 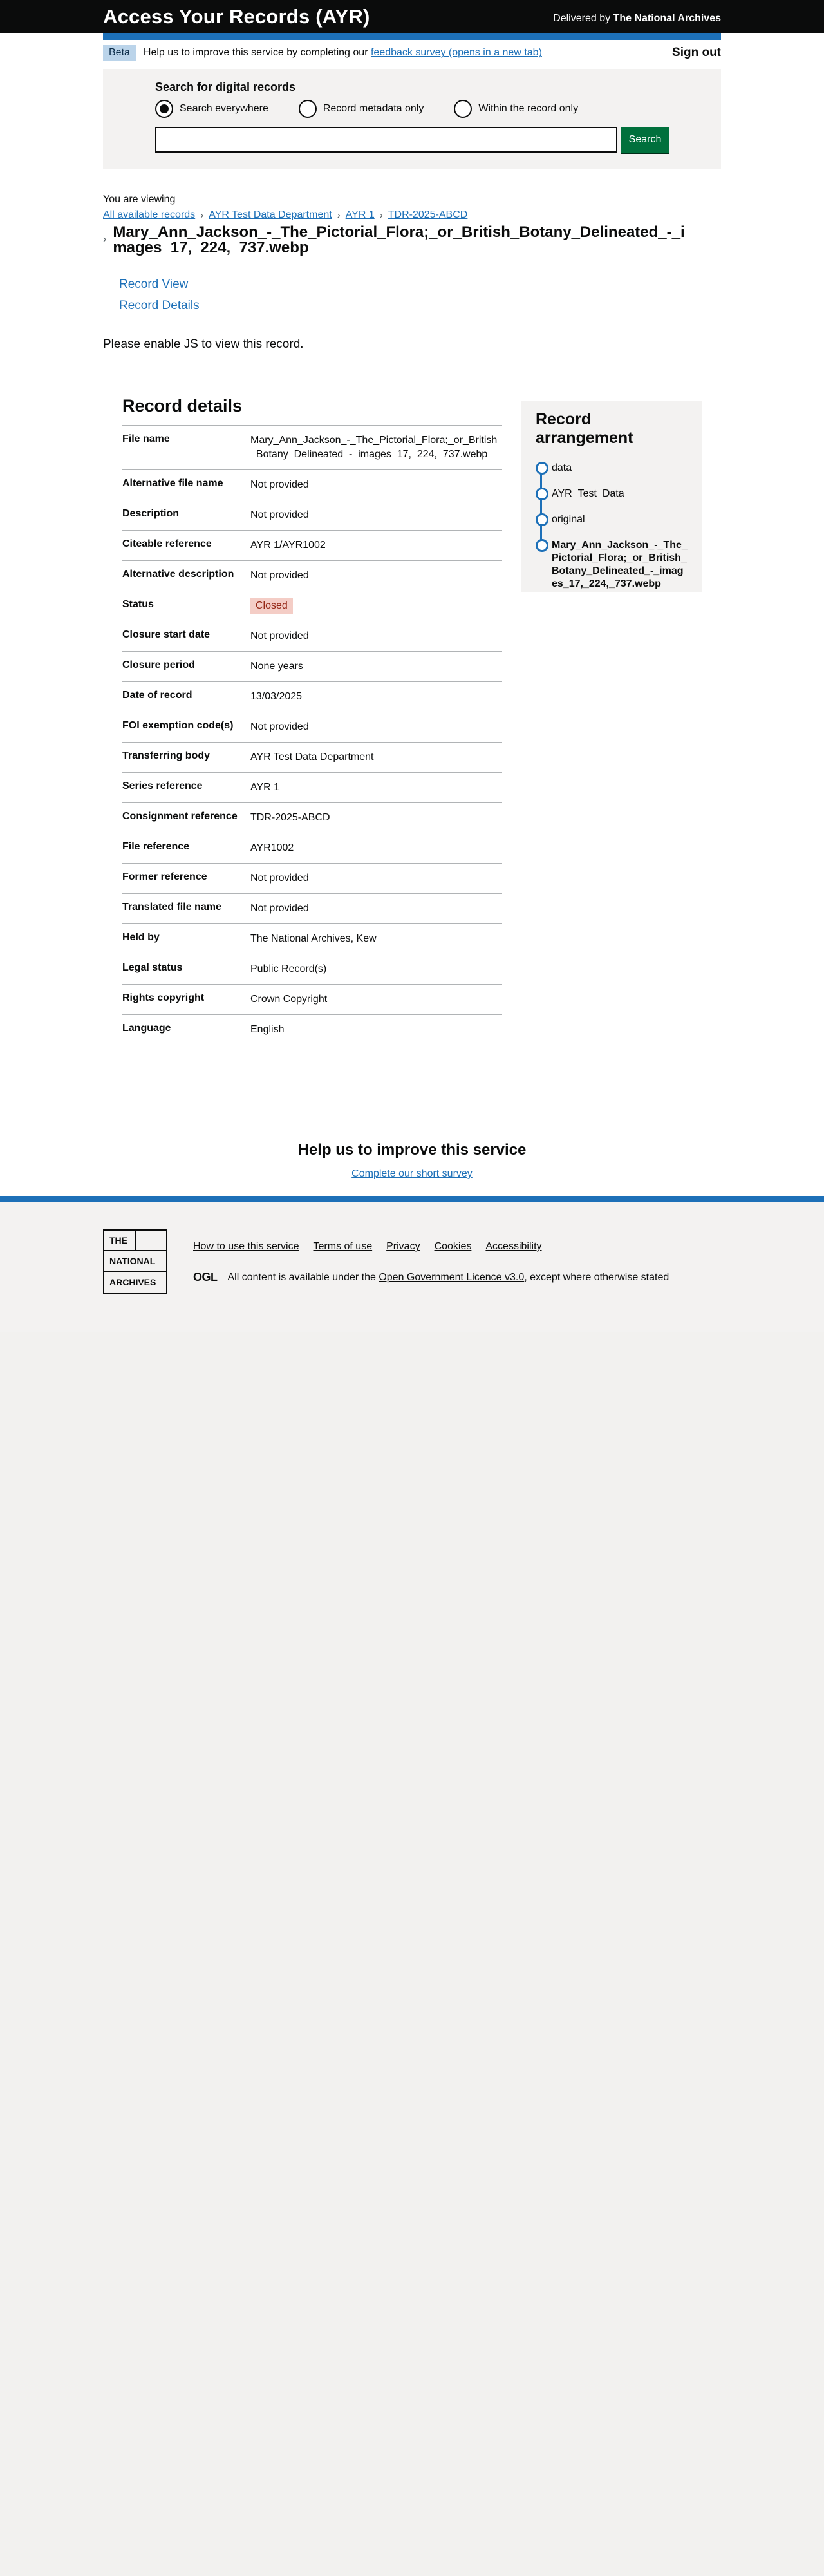 What do you see at coordinates (456, 53) in the screenshot?
I see `feedback-survey-link: feedback survey (opens in a new tab)` at bounding box center [456, 53].